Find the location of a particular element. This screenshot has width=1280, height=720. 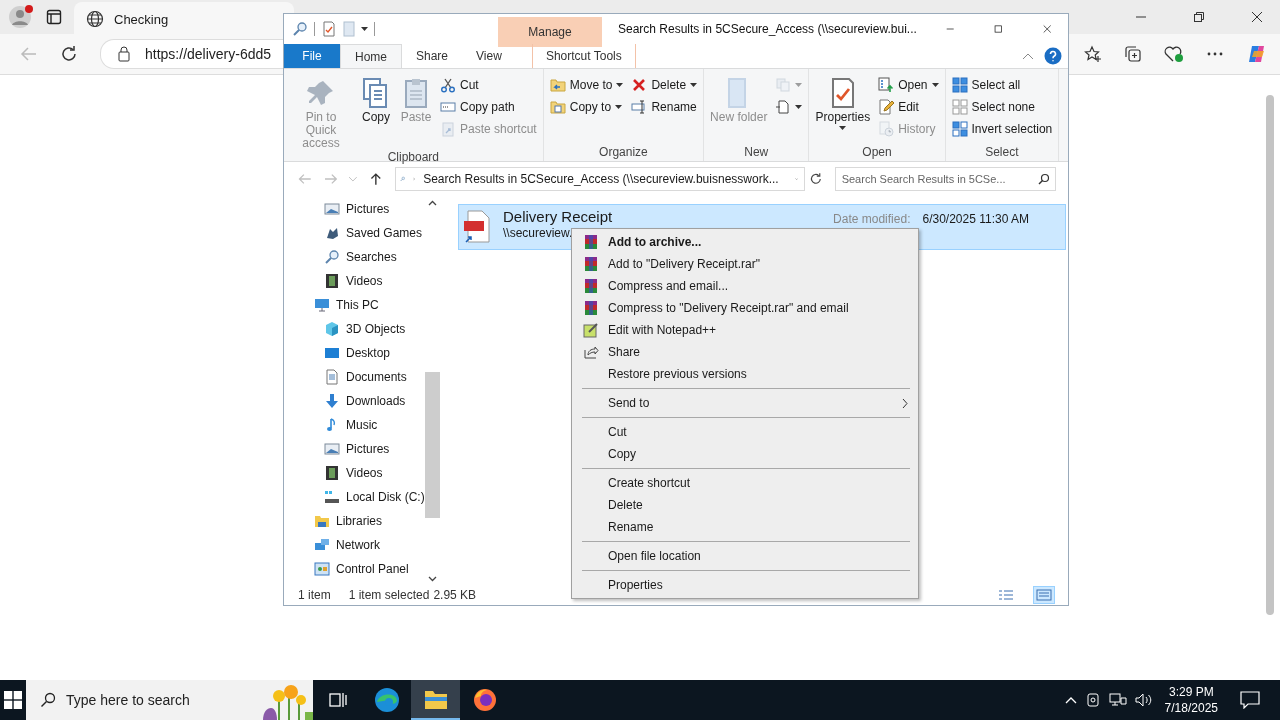

menu-item: Properties is located at coordinates (745, 585).